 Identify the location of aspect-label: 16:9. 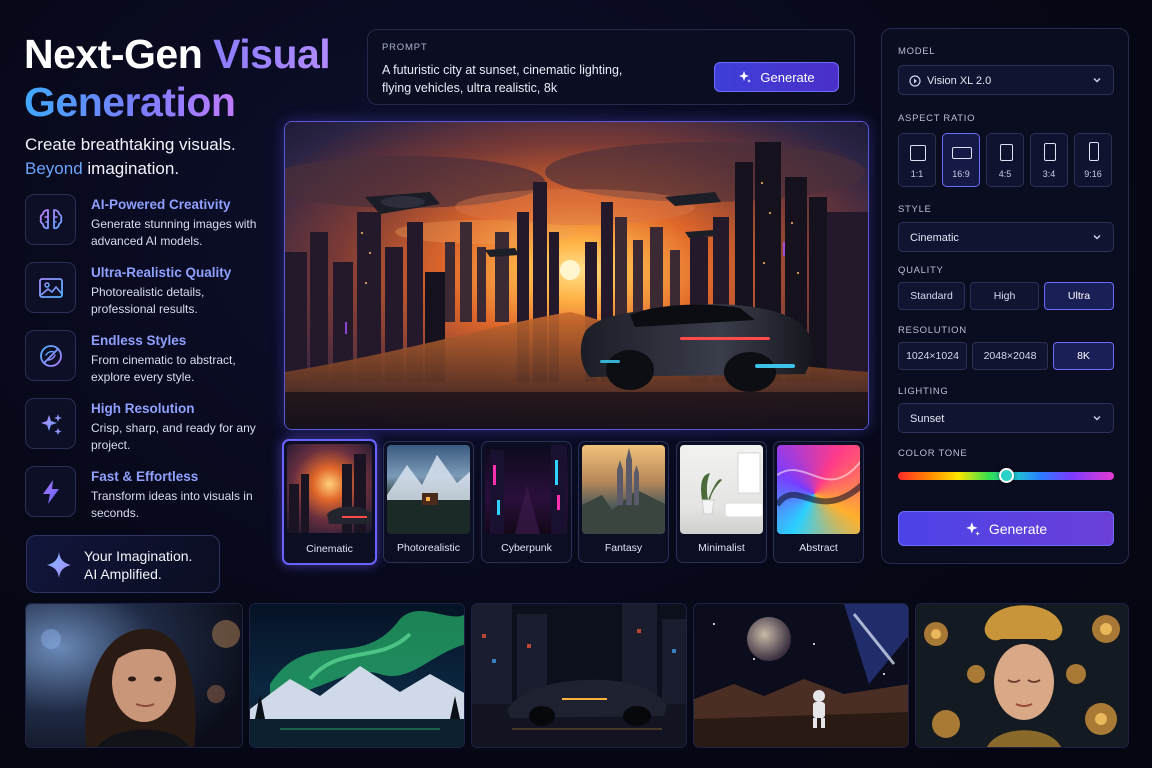
(961, 174).